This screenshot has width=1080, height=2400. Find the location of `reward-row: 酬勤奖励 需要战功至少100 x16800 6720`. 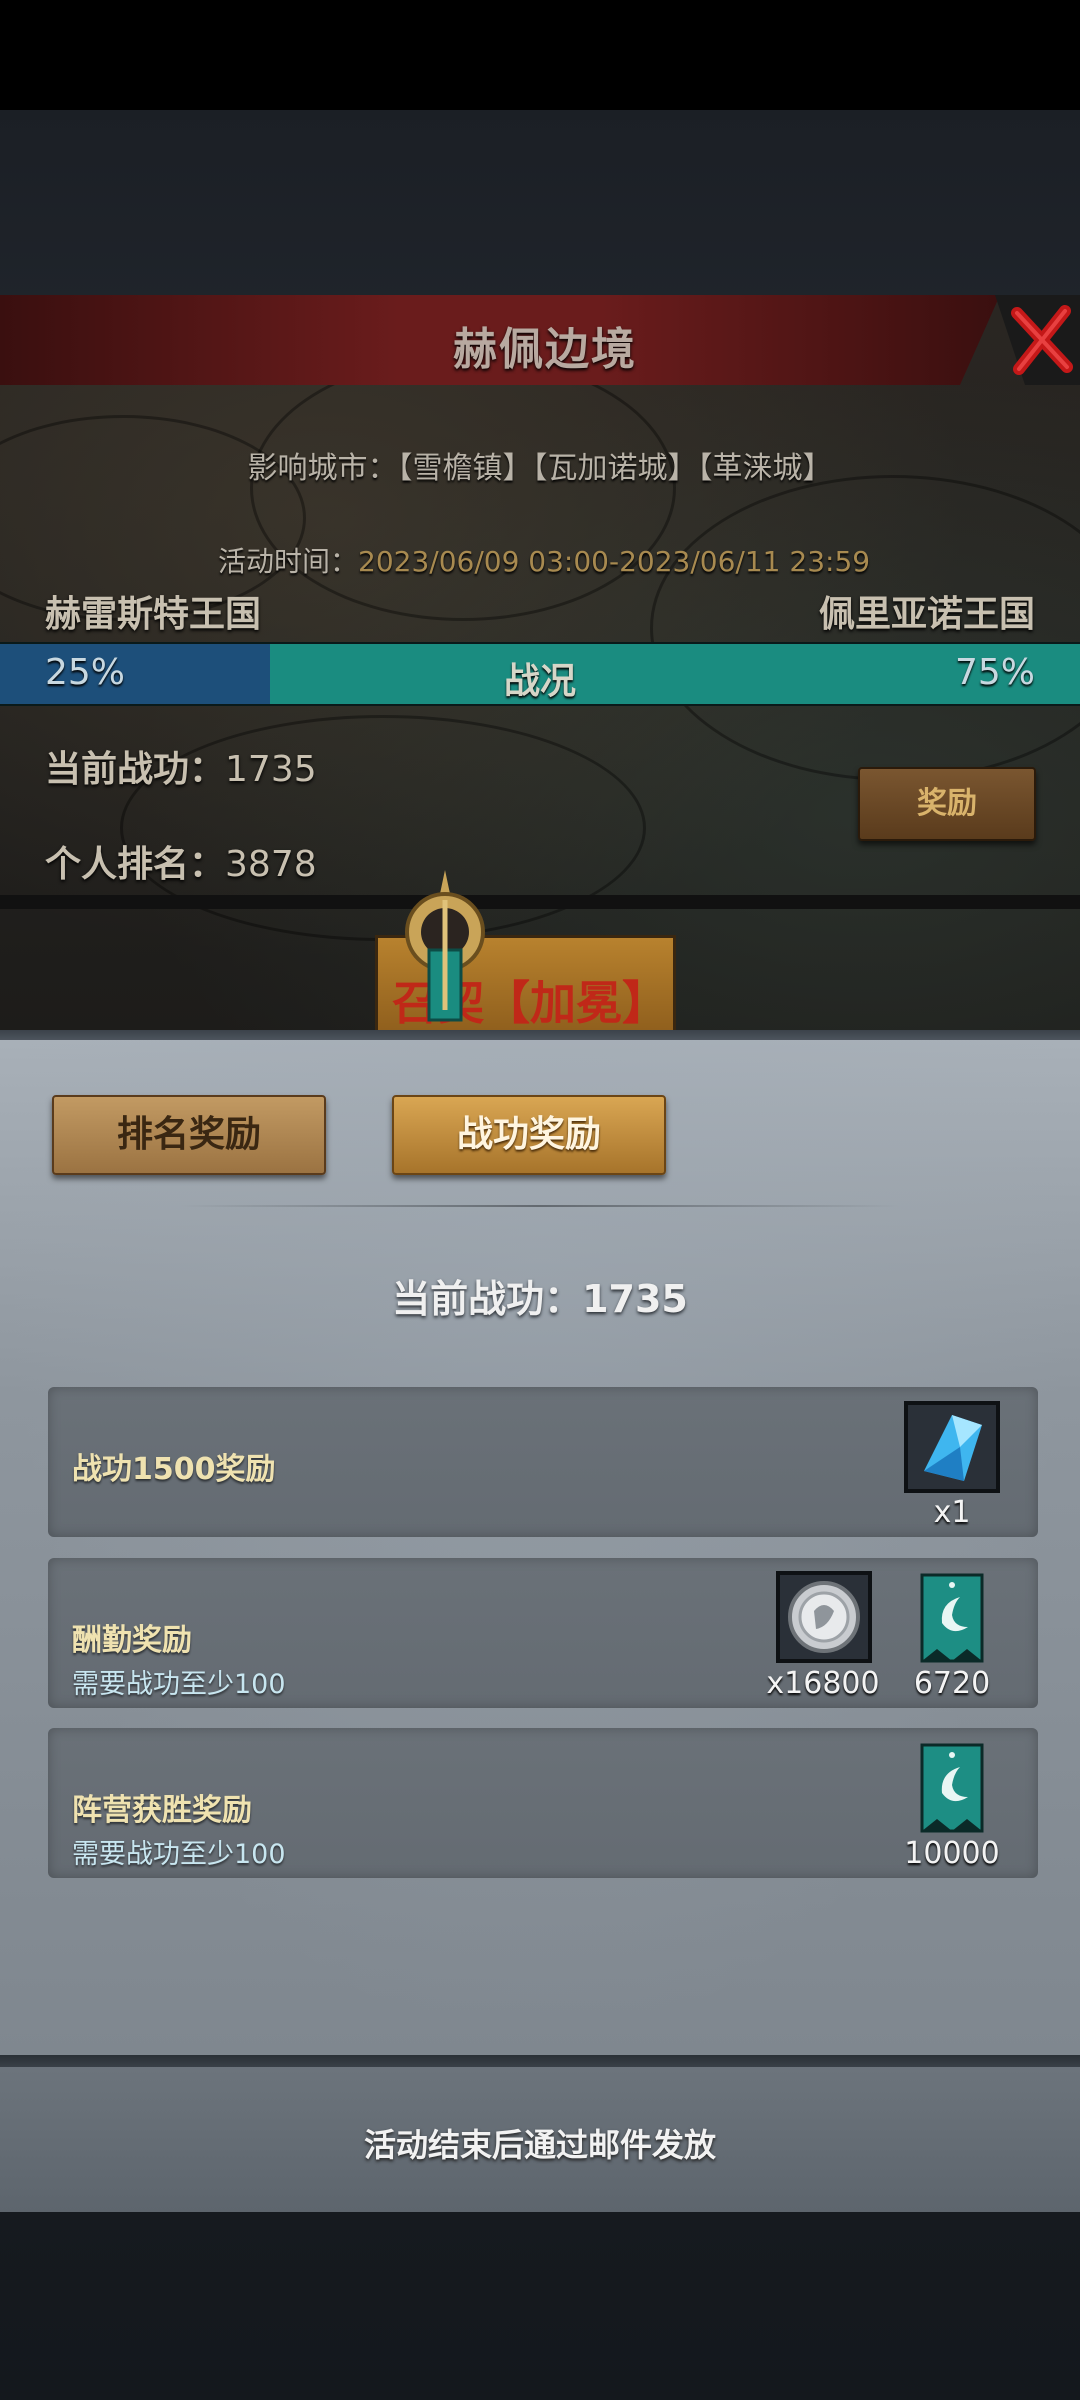

reward-row: 酬勤奖励 需要战功至少100 x16800 6720 is located at coordinates (543, 1633).